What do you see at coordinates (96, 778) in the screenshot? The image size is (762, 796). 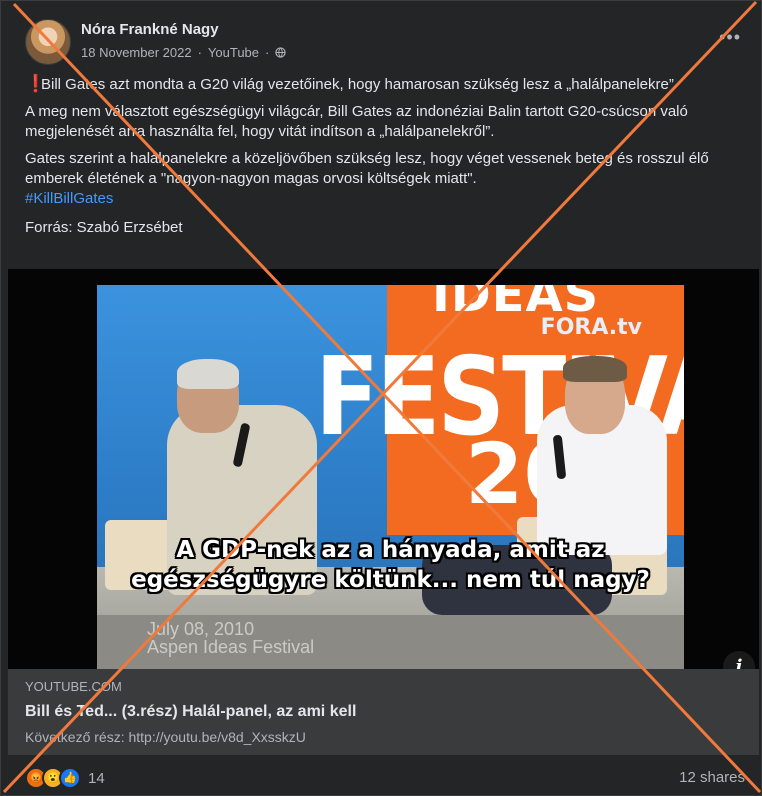 I see `reaction-count: 14` at bounding box center [96, 778].